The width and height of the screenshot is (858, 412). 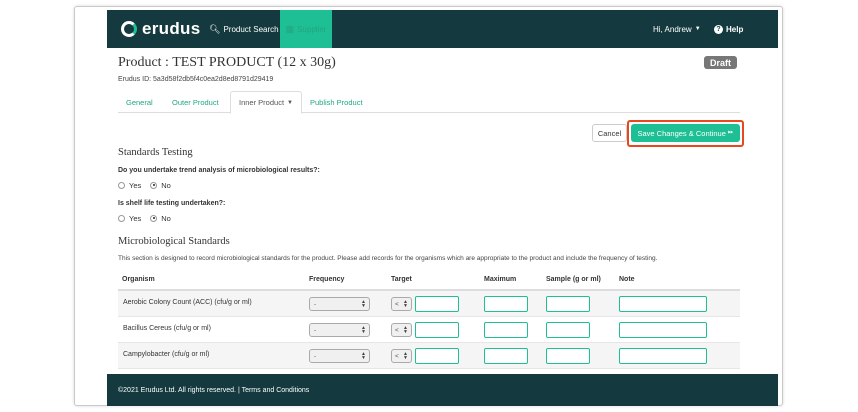 What do you see at coordinates (149, 218) in the screenshot?
I see `shelf-life-options: Yes No` at bounding box center [149, 218].